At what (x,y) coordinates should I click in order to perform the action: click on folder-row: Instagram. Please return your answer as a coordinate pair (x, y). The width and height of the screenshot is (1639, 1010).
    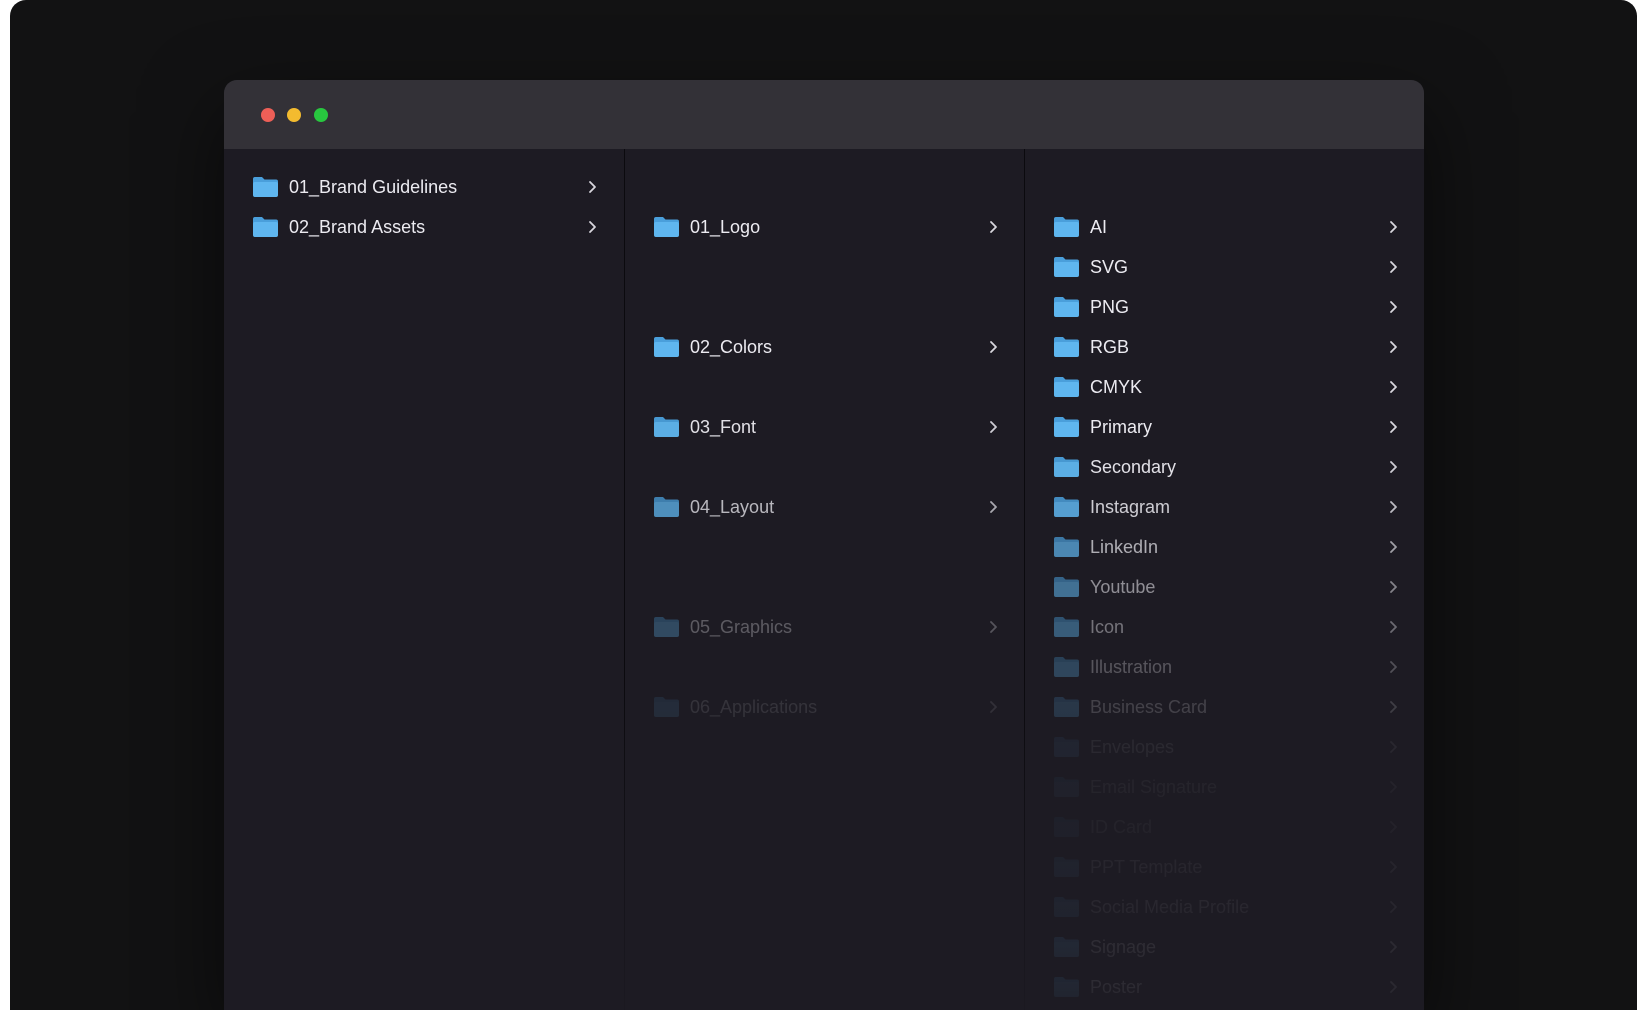
    Looking at the image, I should click on (1224, 507).